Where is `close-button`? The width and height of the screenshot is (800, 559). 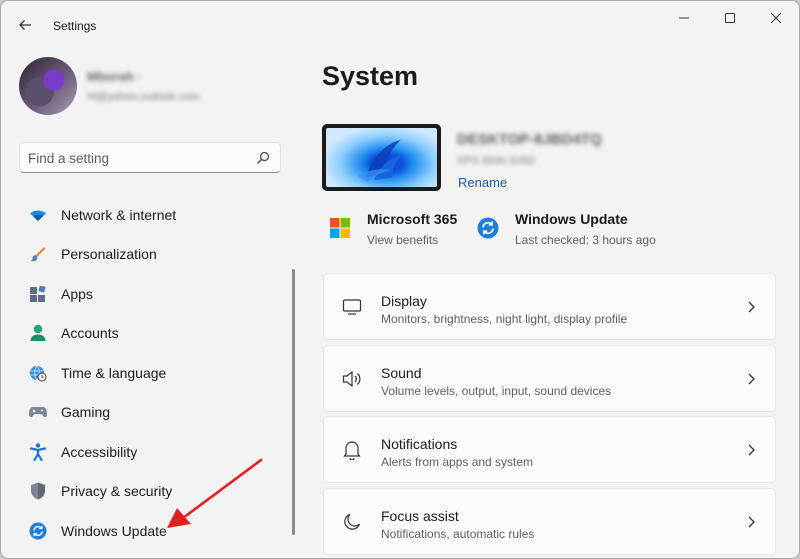 close-button is located at coordinates (776, 18).